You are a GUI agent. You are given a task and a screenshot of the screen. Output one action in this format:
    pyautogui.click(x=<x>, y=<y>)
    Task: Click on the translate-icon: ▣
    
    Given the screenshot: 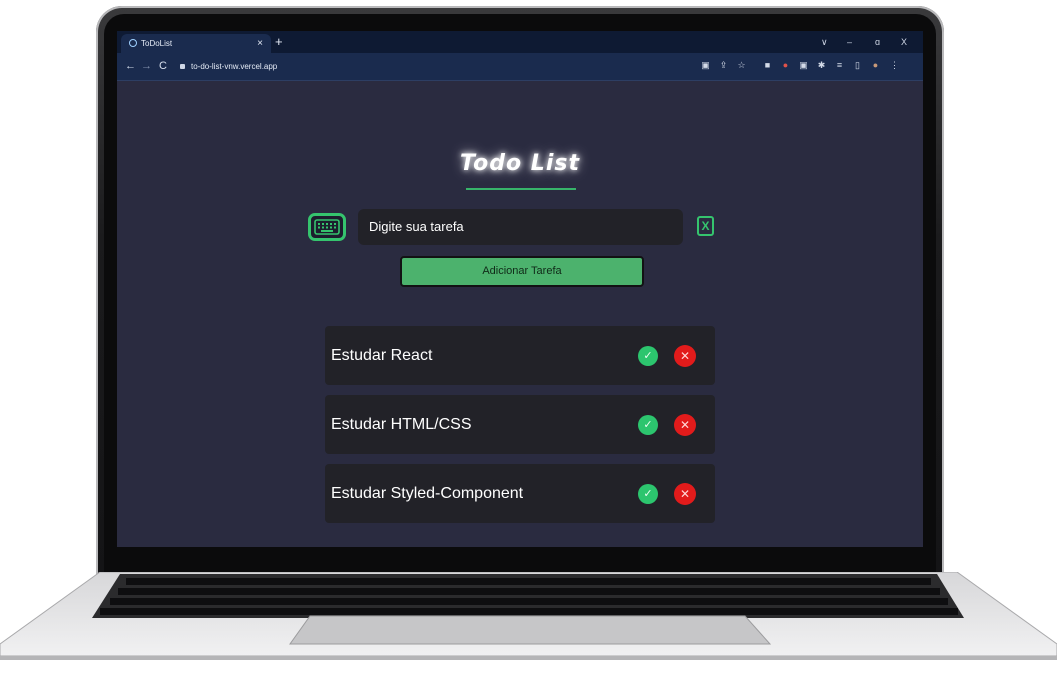 What is the action you would take?
    pyautogui.click(x=705, y=65)
    